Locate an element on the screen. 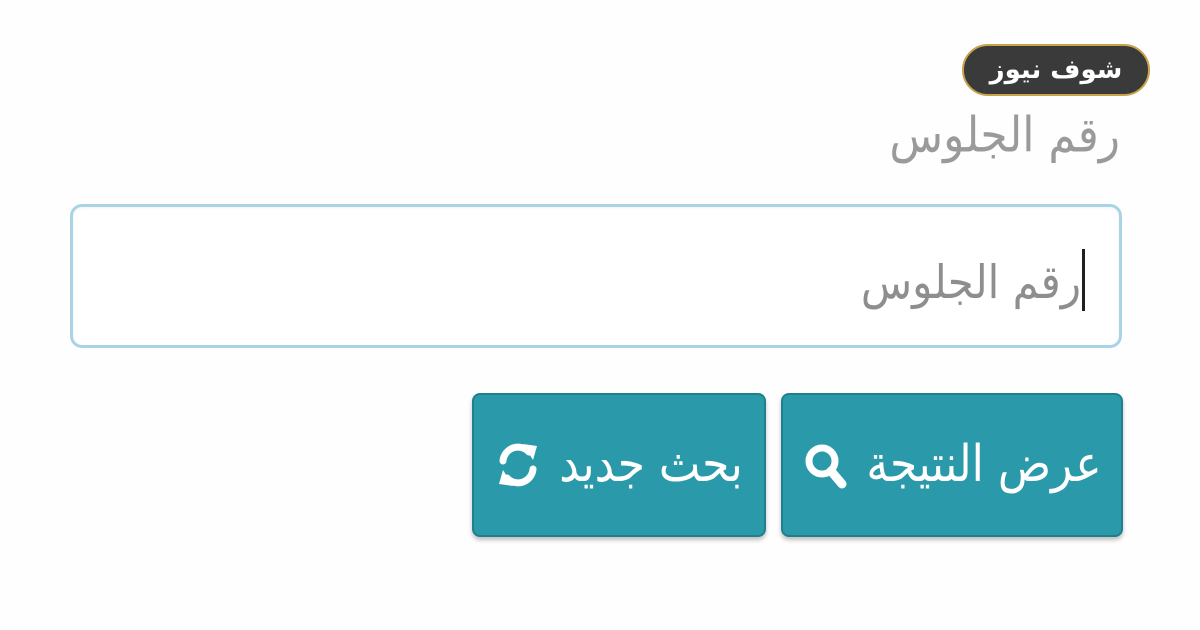 The width and height of the screenshot is (1200, 630). show-result-label: عرض النتيجة is located at coordinates (984, 464).